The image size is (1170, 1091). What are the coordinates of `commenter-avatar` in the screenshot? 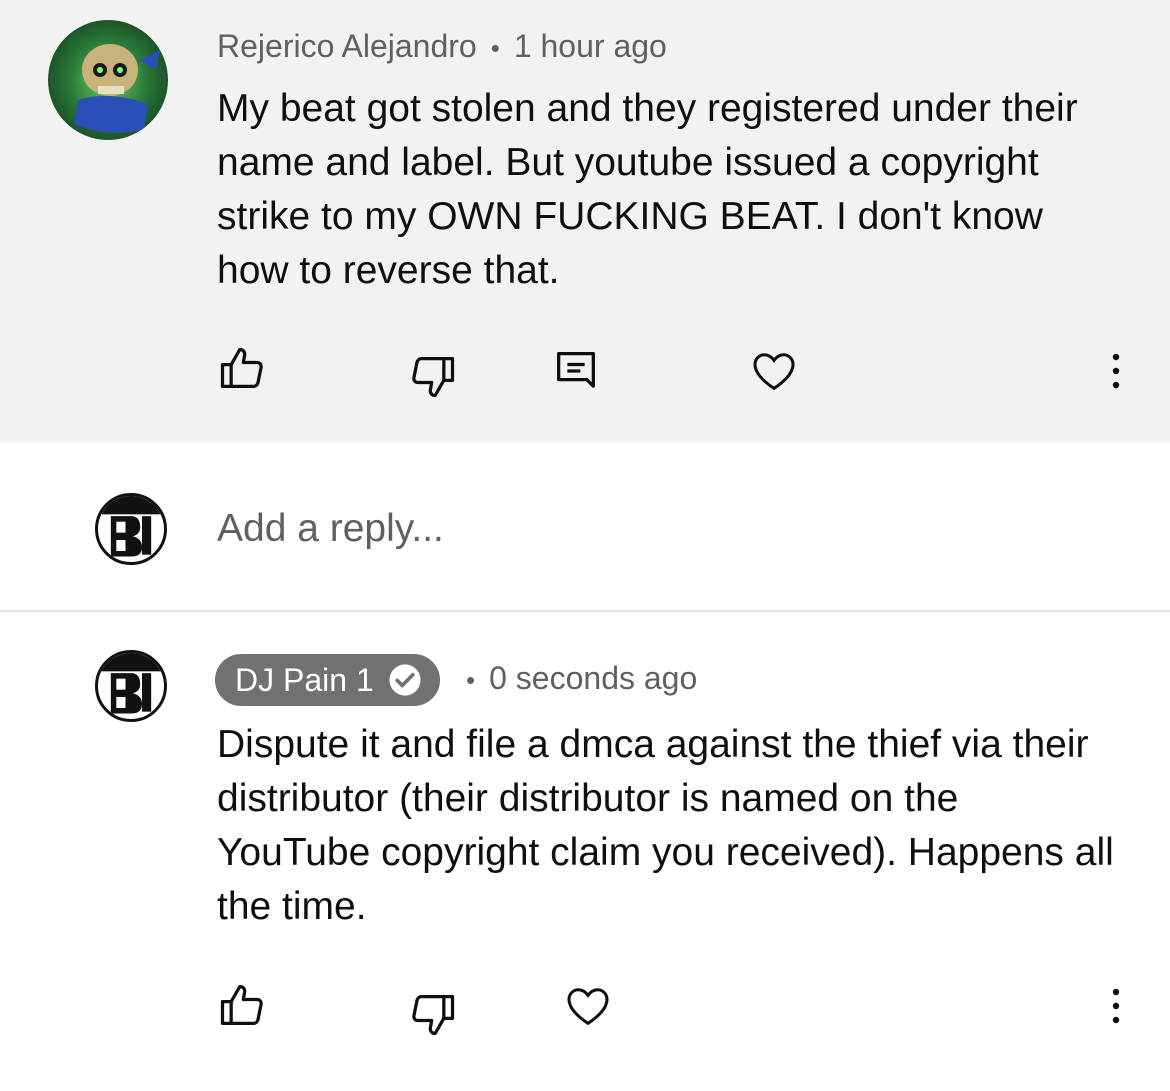 It's located at (108, 80).